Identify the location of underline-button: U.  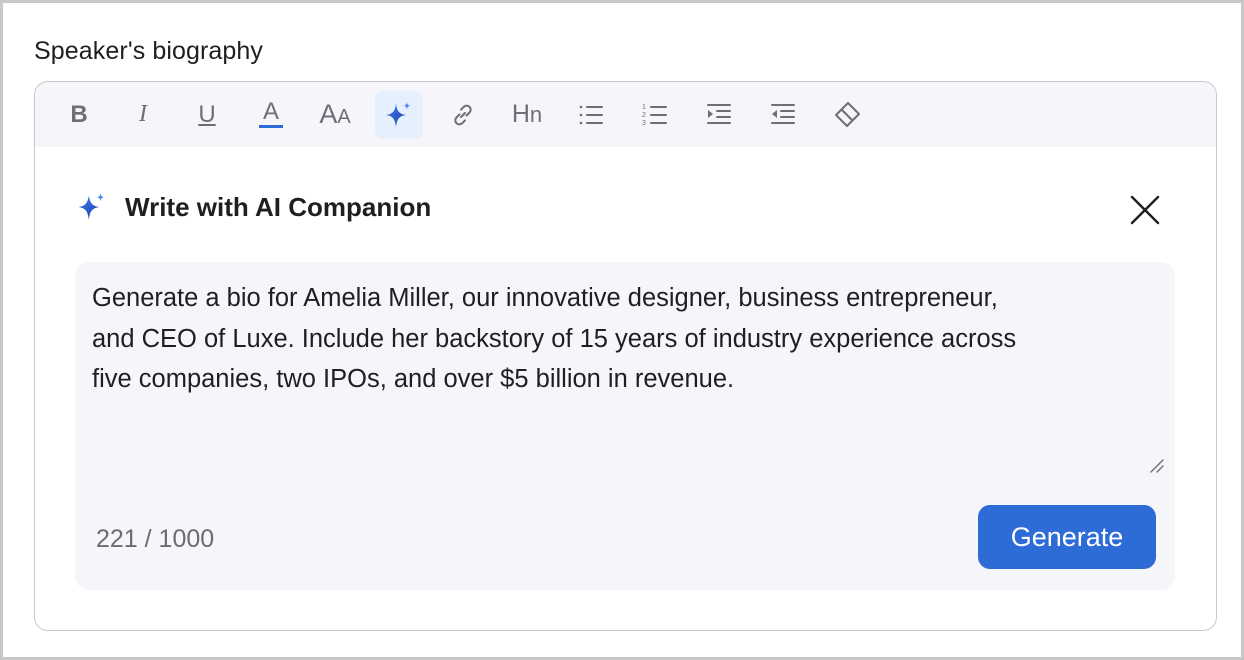
(207, 115).